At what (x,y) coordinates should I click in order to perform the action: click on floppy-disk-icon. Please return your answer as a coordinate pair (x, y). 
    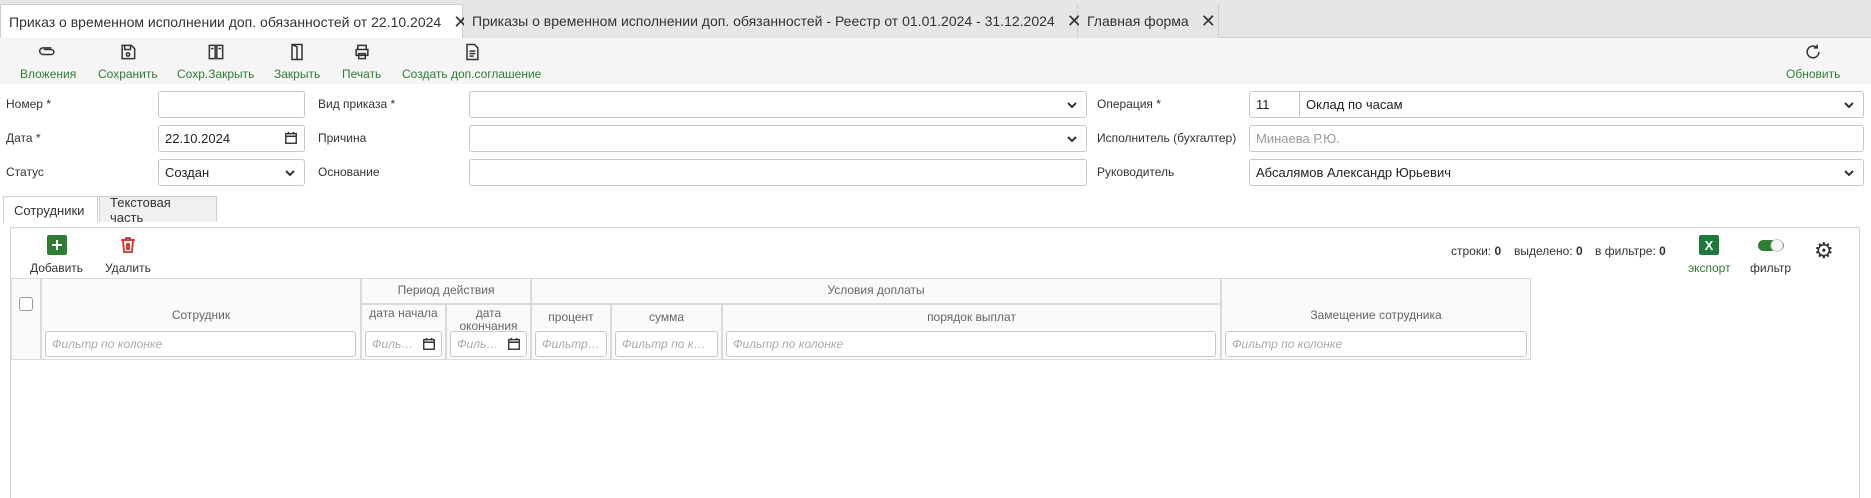
    Looking at the image, I should click on (128, 52).